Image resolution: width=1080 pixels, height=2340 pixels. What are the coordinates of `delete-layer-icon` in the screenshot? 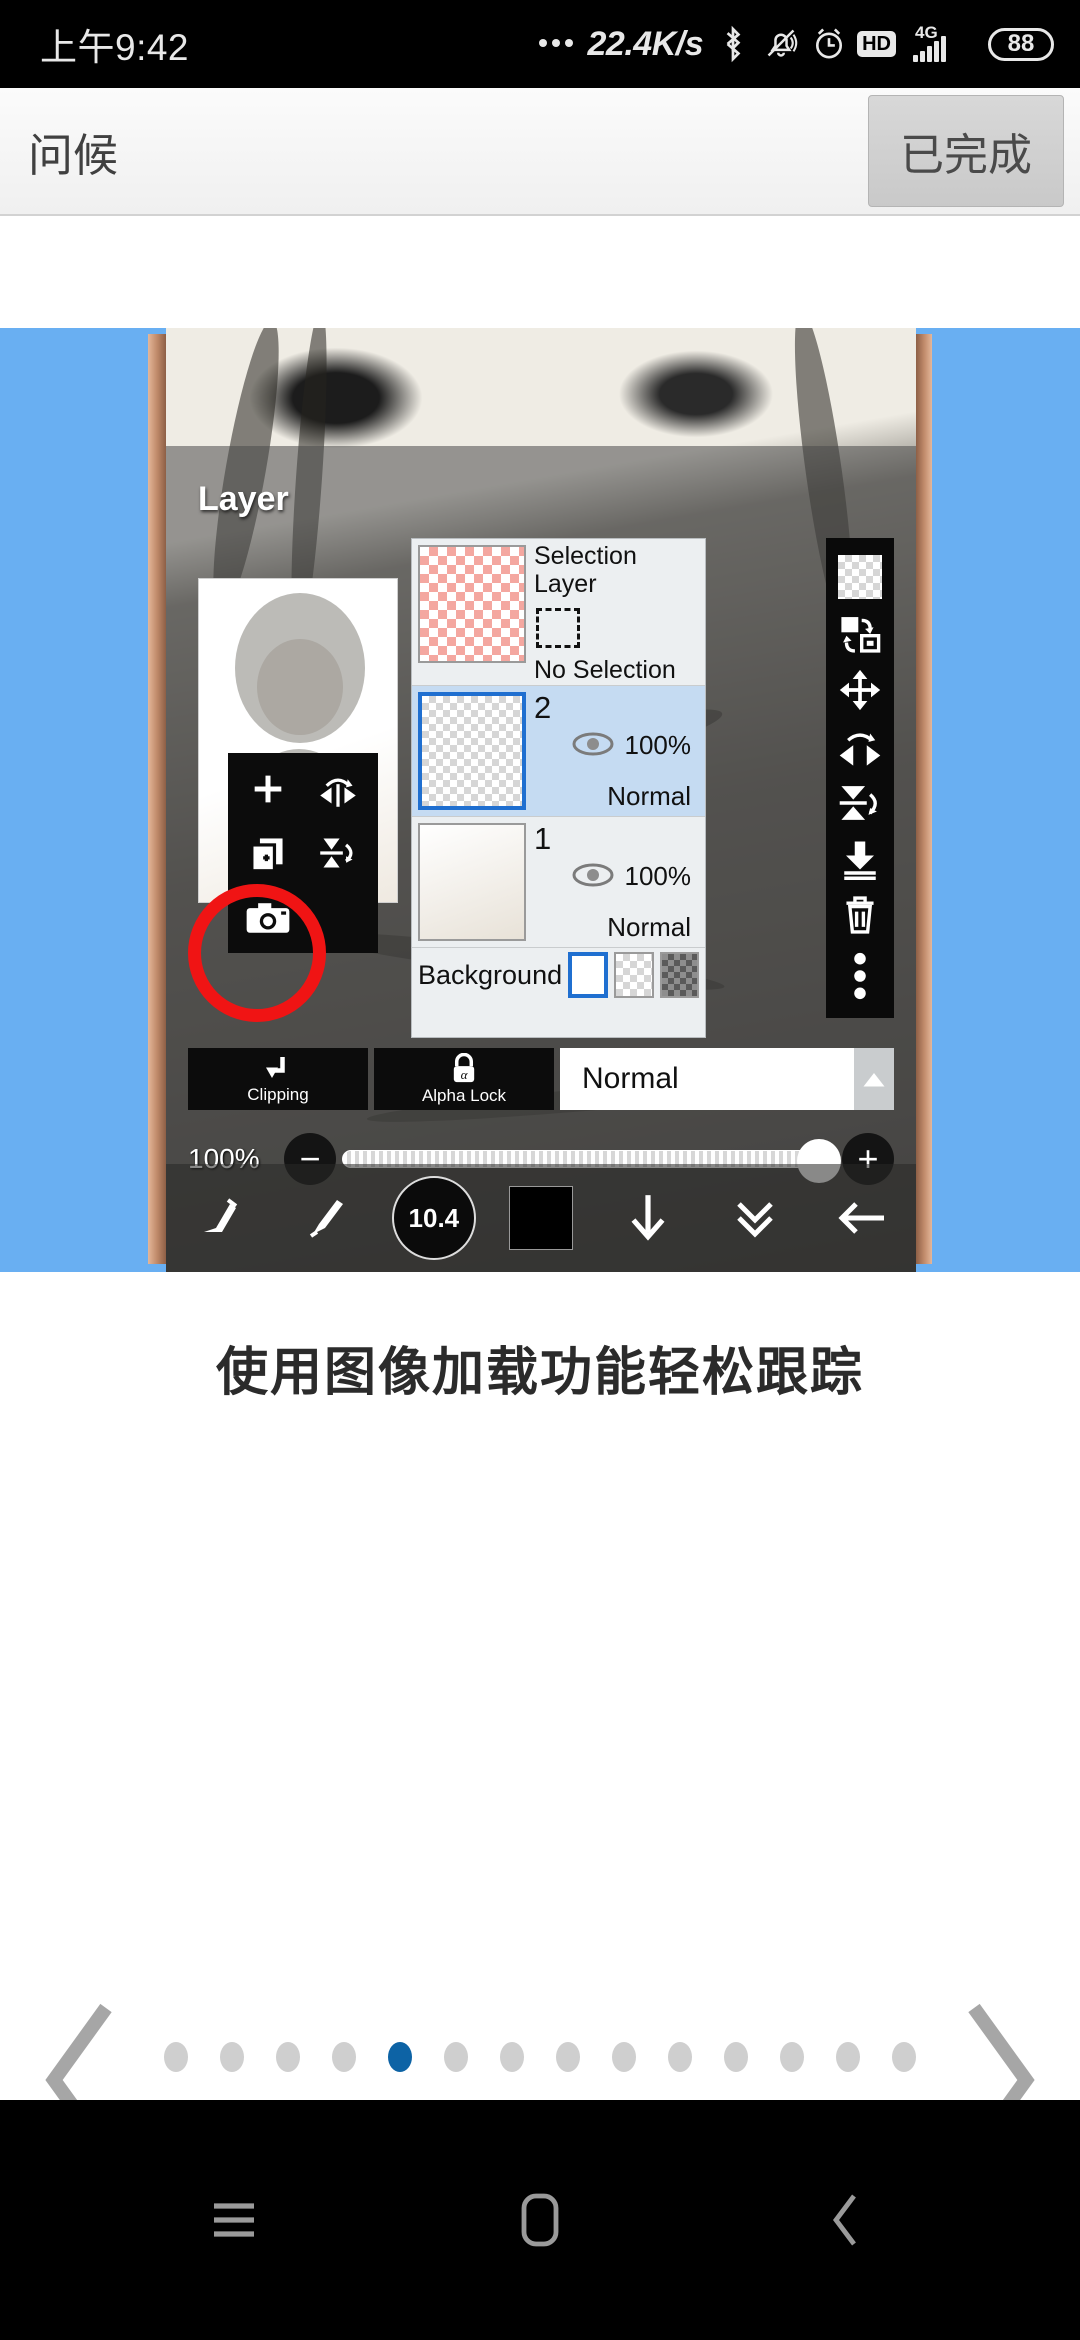 It's located at (860, 915).